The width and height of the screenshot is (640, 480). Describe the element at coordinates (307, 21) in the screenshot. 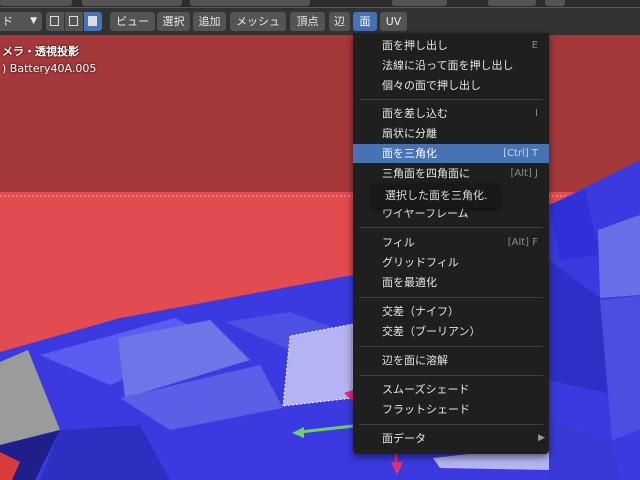

I see `menu-vertex: 頂点` at that location.